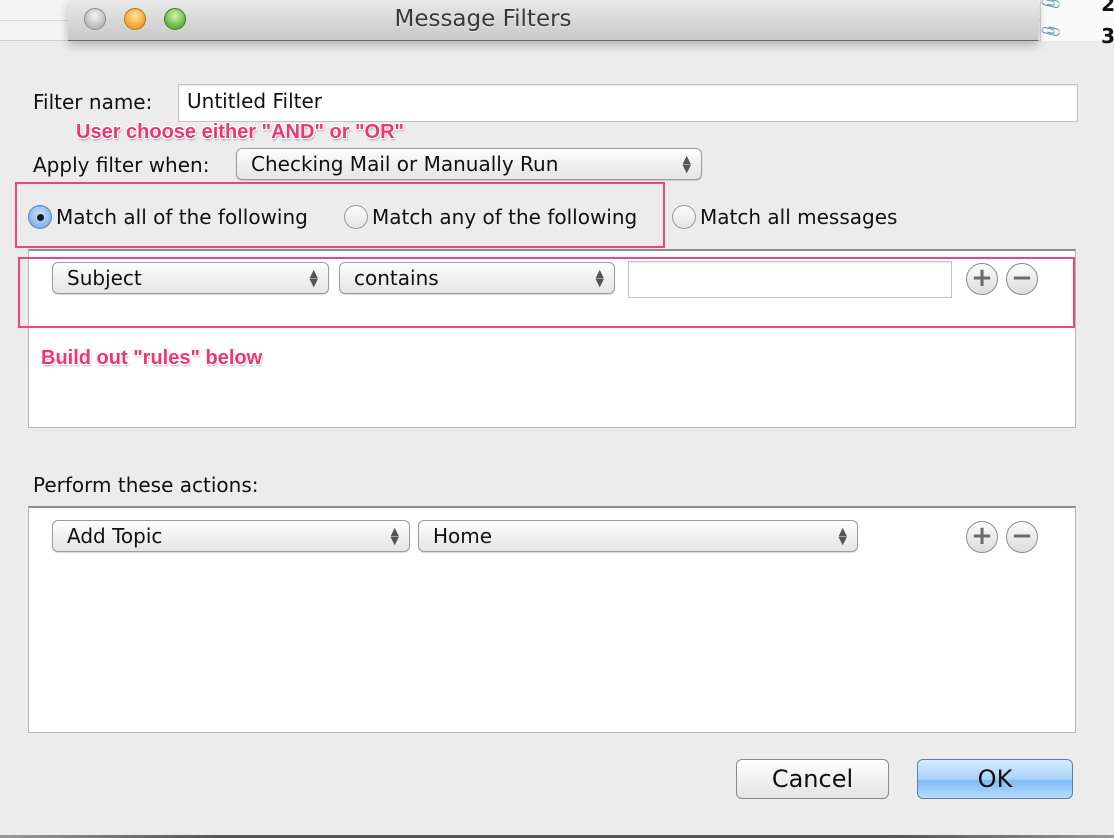  Describe the element at coordinates (628, 103) in the screenshot. I see `filter-name-input: Untitled Filter` at that location.